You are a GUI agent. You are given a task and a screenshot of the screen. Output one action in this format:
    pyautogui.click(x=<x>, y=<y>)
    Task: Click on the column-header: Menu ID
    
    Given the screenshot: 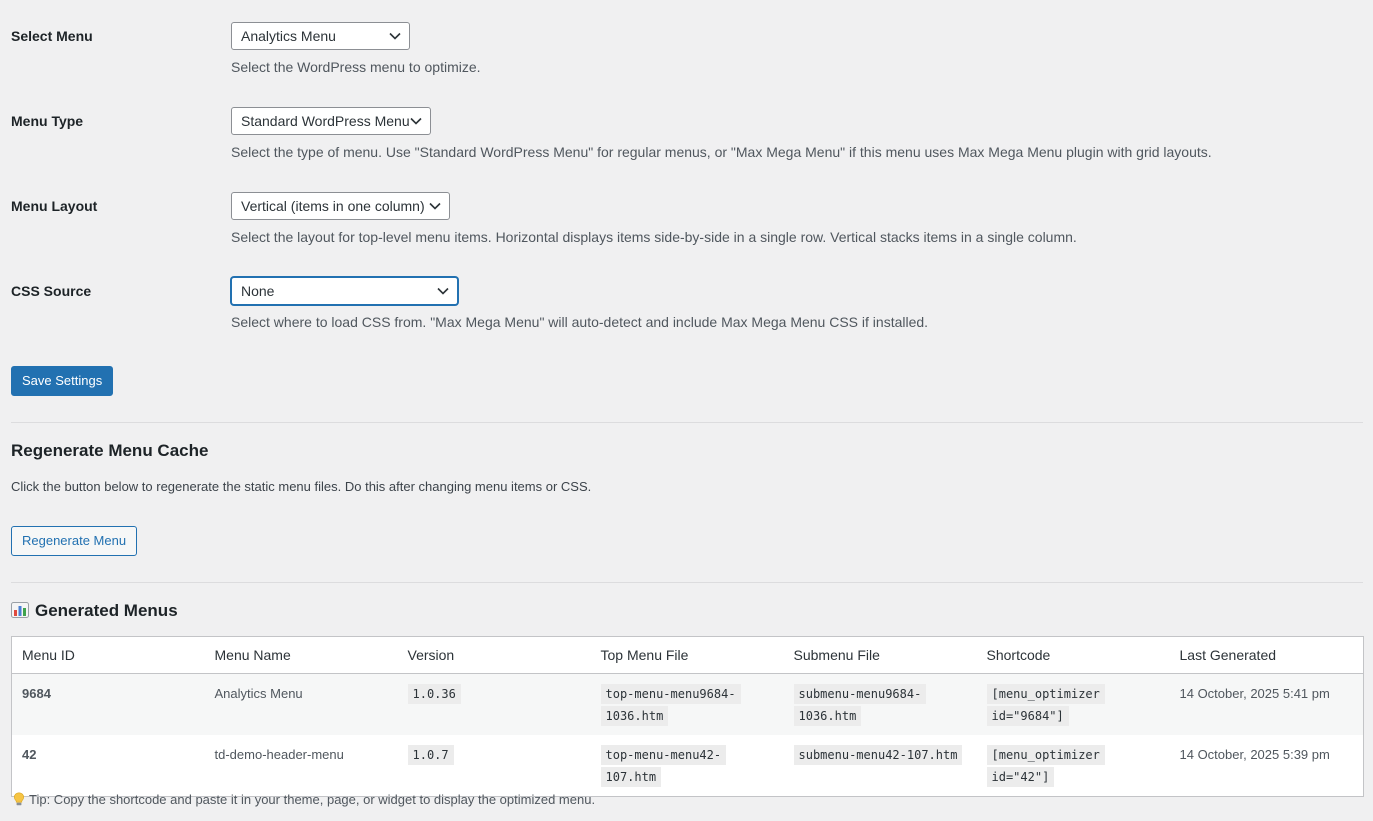 What is the action you would take?
    pyautogui.click(x=108, y=655)
    